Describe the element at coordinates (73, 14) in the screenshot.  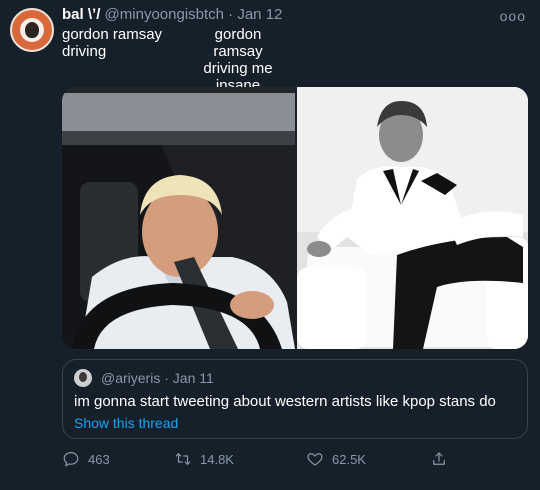
I see `display-name: bal` at that location.